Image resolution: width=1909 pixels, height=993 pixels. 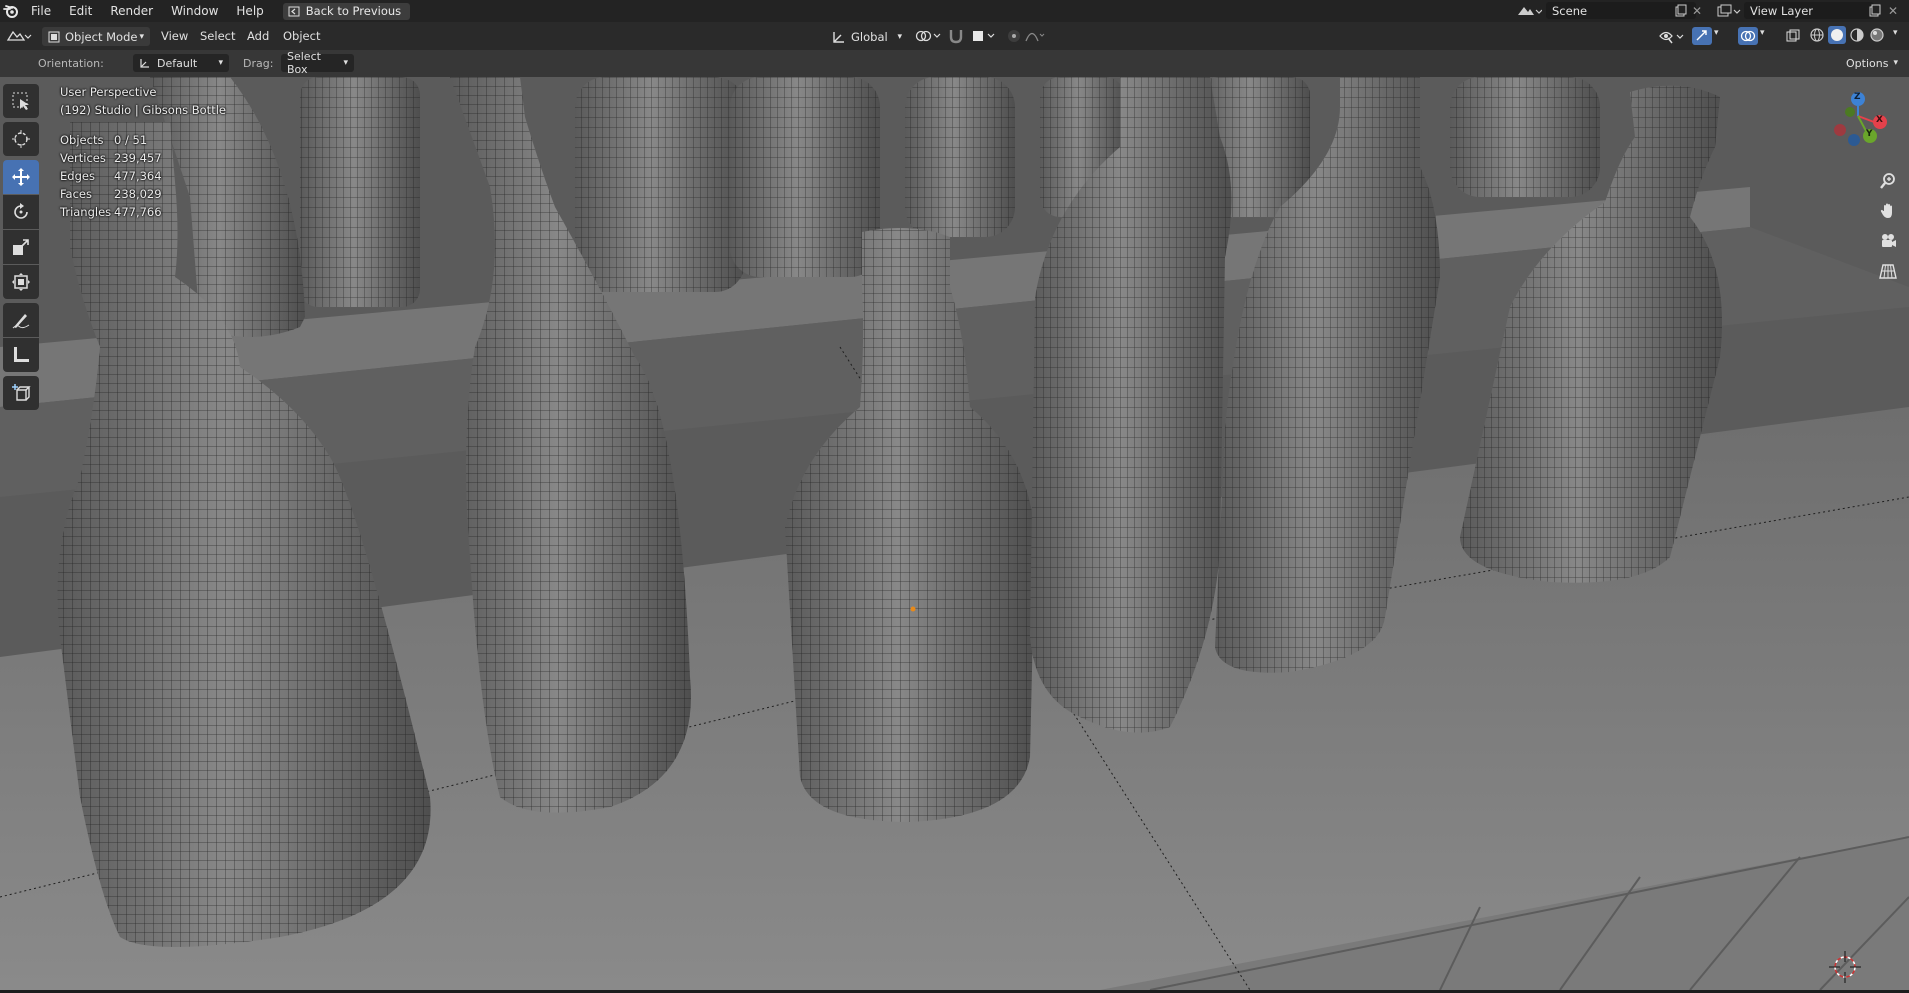 I want to click on transform-tool, so click(x=21, y=282).